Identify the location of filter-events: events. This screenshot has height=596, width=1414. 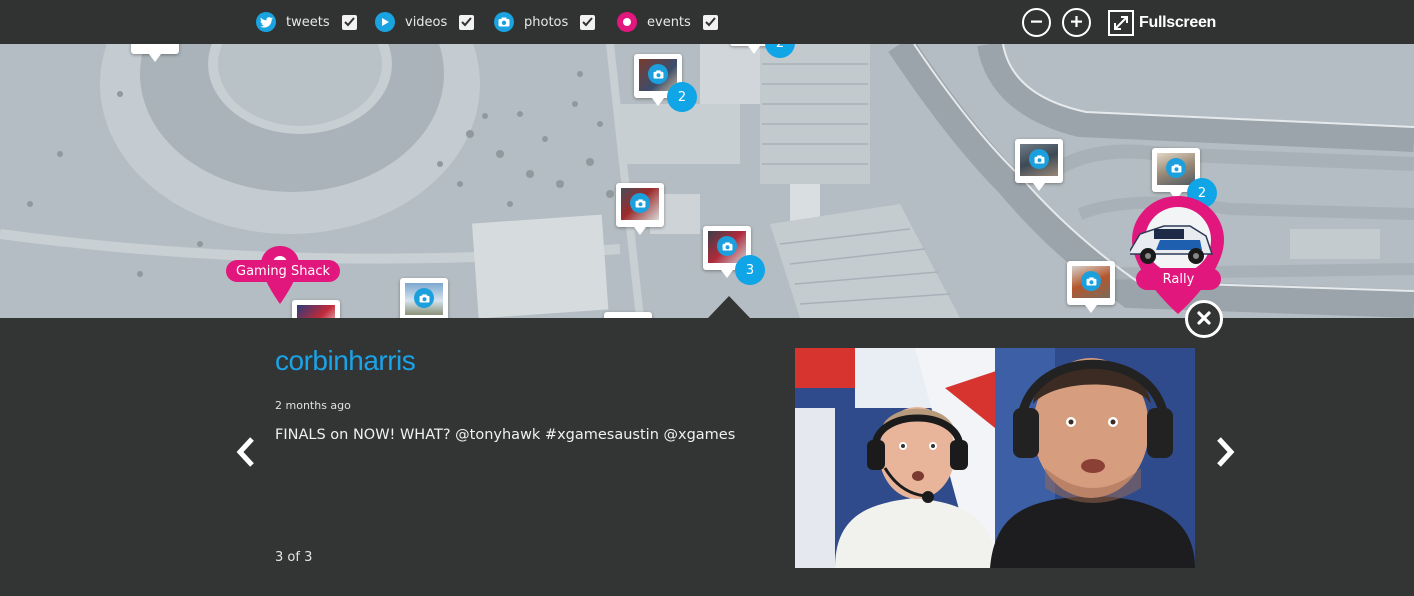
(667, 22).